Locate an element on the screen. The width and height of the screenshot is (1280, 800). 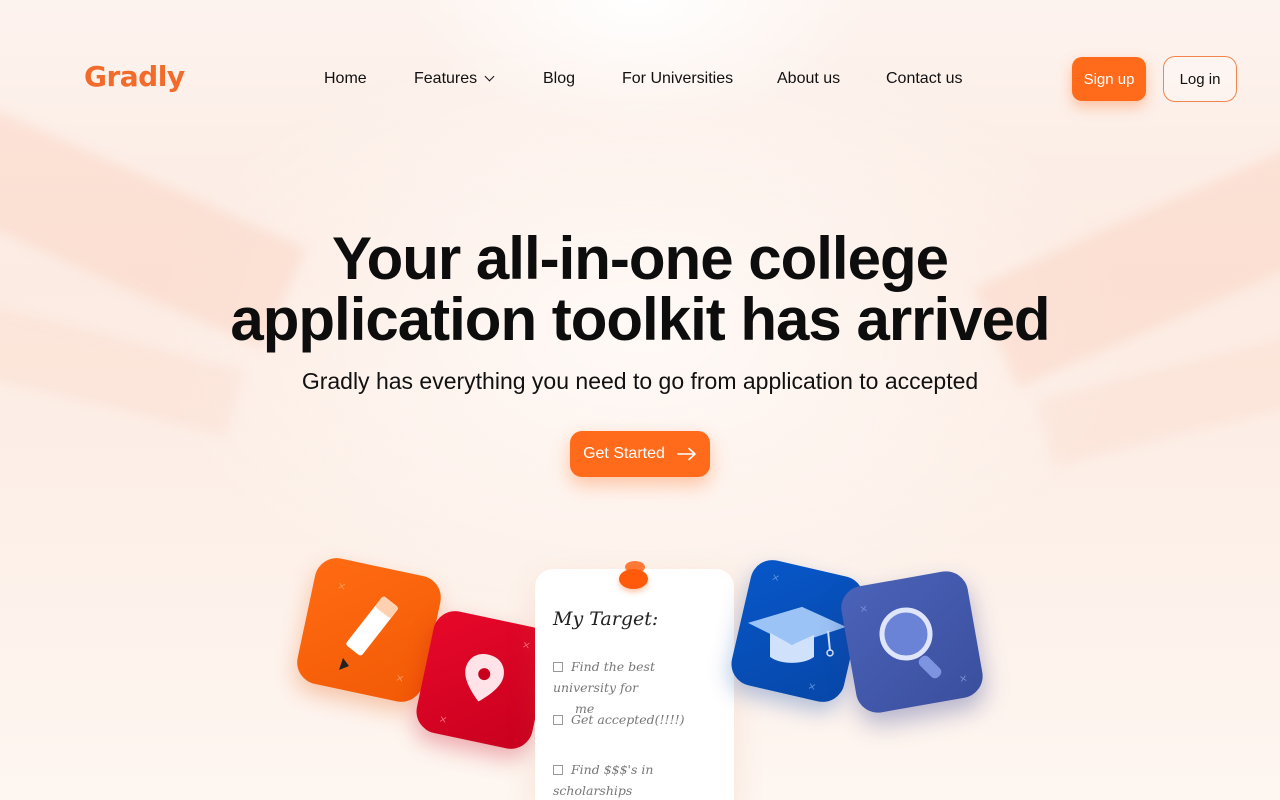
note-title: My Target: is located at coordinates (606, 619).